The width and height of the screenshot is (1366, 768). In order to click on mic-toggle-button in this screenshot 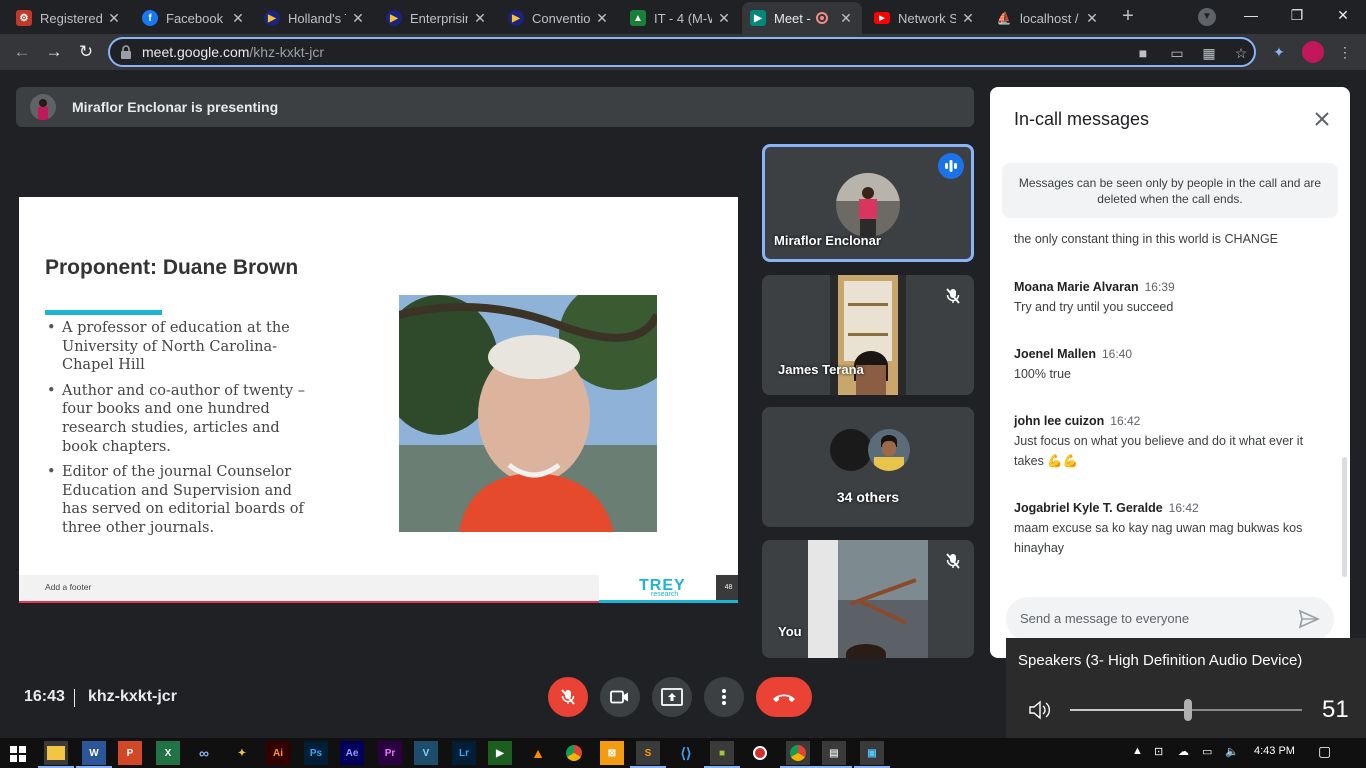, I will do `click(568, 697)`.